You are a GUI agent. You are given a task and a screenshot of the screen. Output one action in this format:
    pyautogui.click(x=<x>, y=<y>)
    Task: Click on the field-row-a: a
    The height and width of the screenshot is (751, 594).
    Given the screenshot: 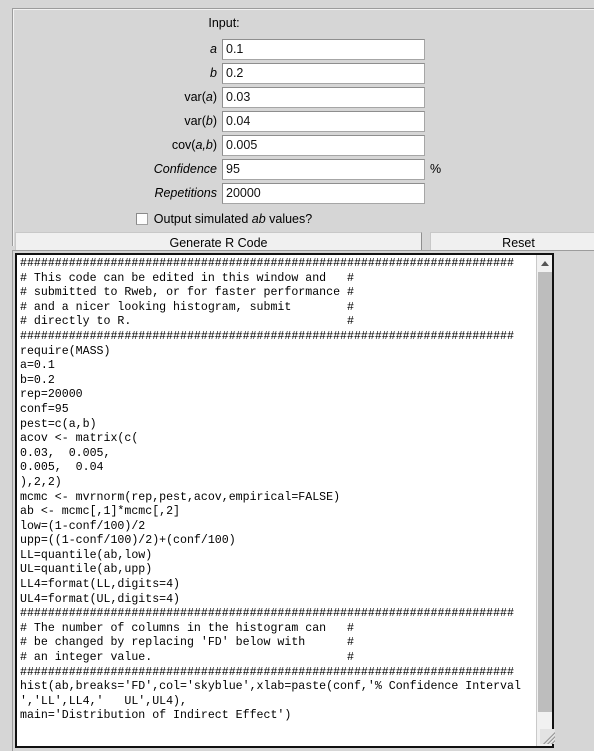 What is the action you would take?
    pyautogui.click(x=219, y=49)
    